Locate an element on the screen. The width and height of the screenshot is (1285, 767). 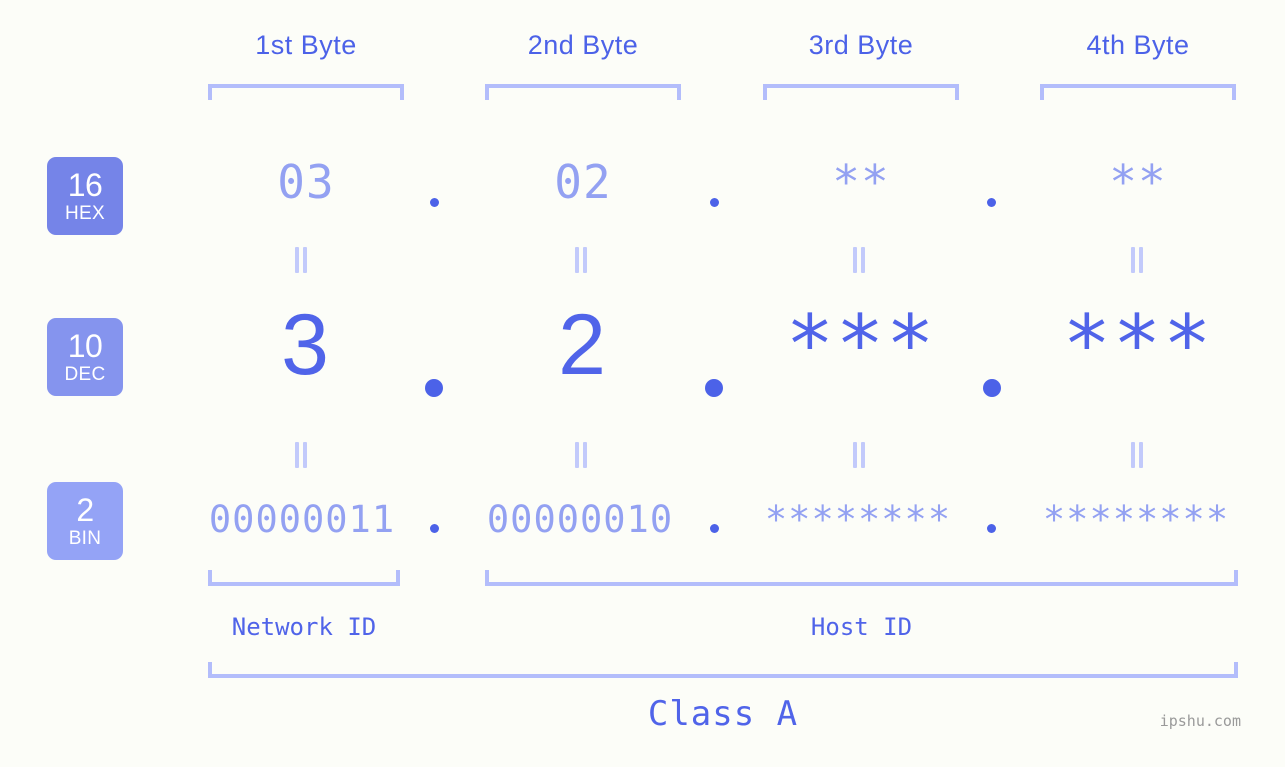
class-bracket is located at coordinates (723, 670).